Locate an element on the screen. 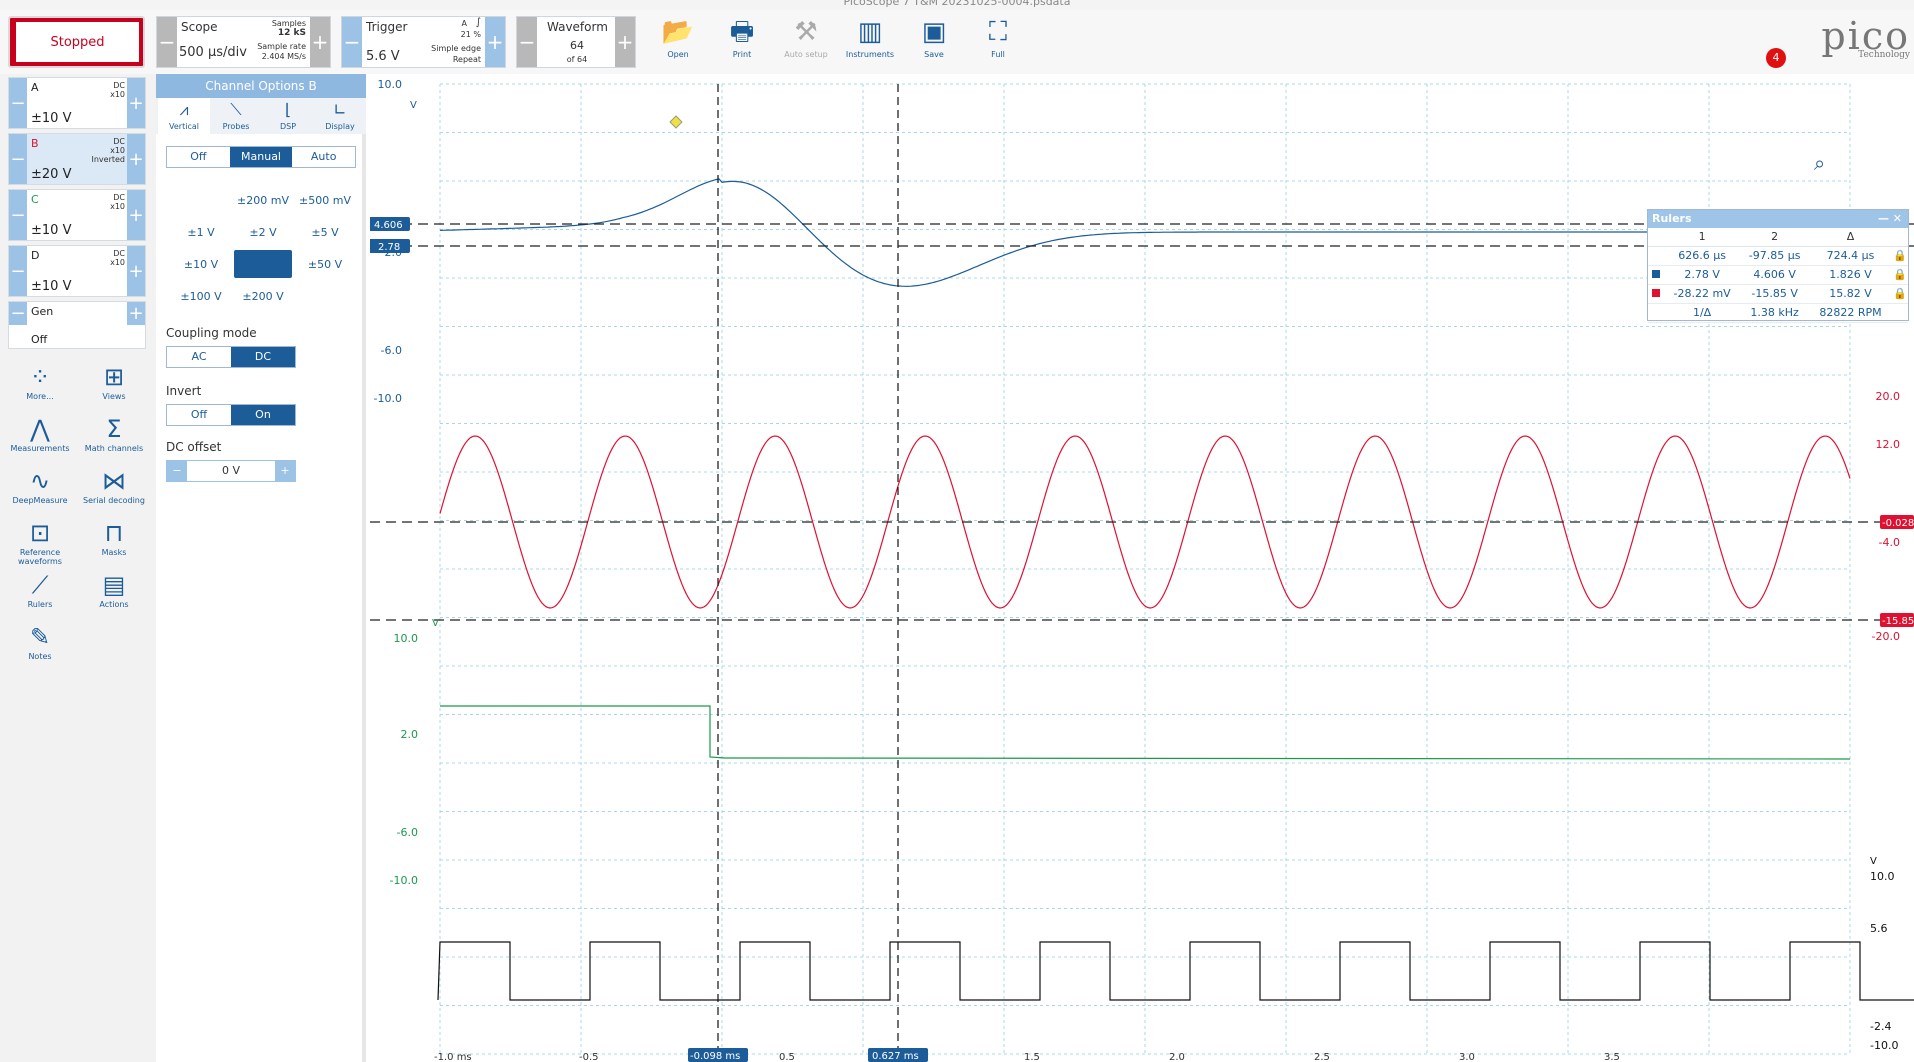 This screenshot has width=1914, height=1062. range-2v: ±2 V is located at coordinates (263, 232).